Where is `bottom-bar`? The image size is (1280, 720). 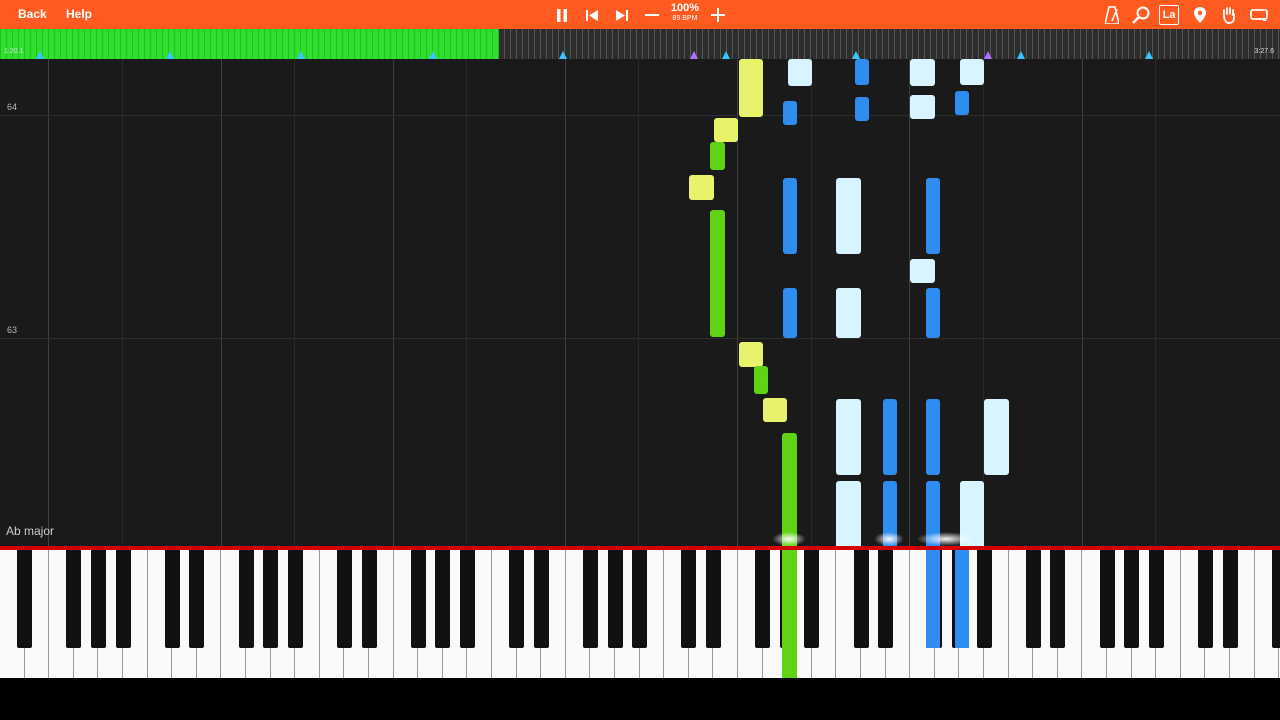
bottom-bar is located at coordinates (640, 699).